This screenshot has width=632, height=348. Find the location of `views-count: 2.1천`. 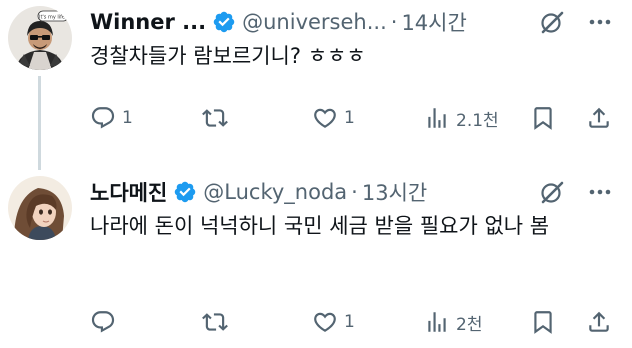

views-count: 2.1천 is located at coordinates (477, 120).